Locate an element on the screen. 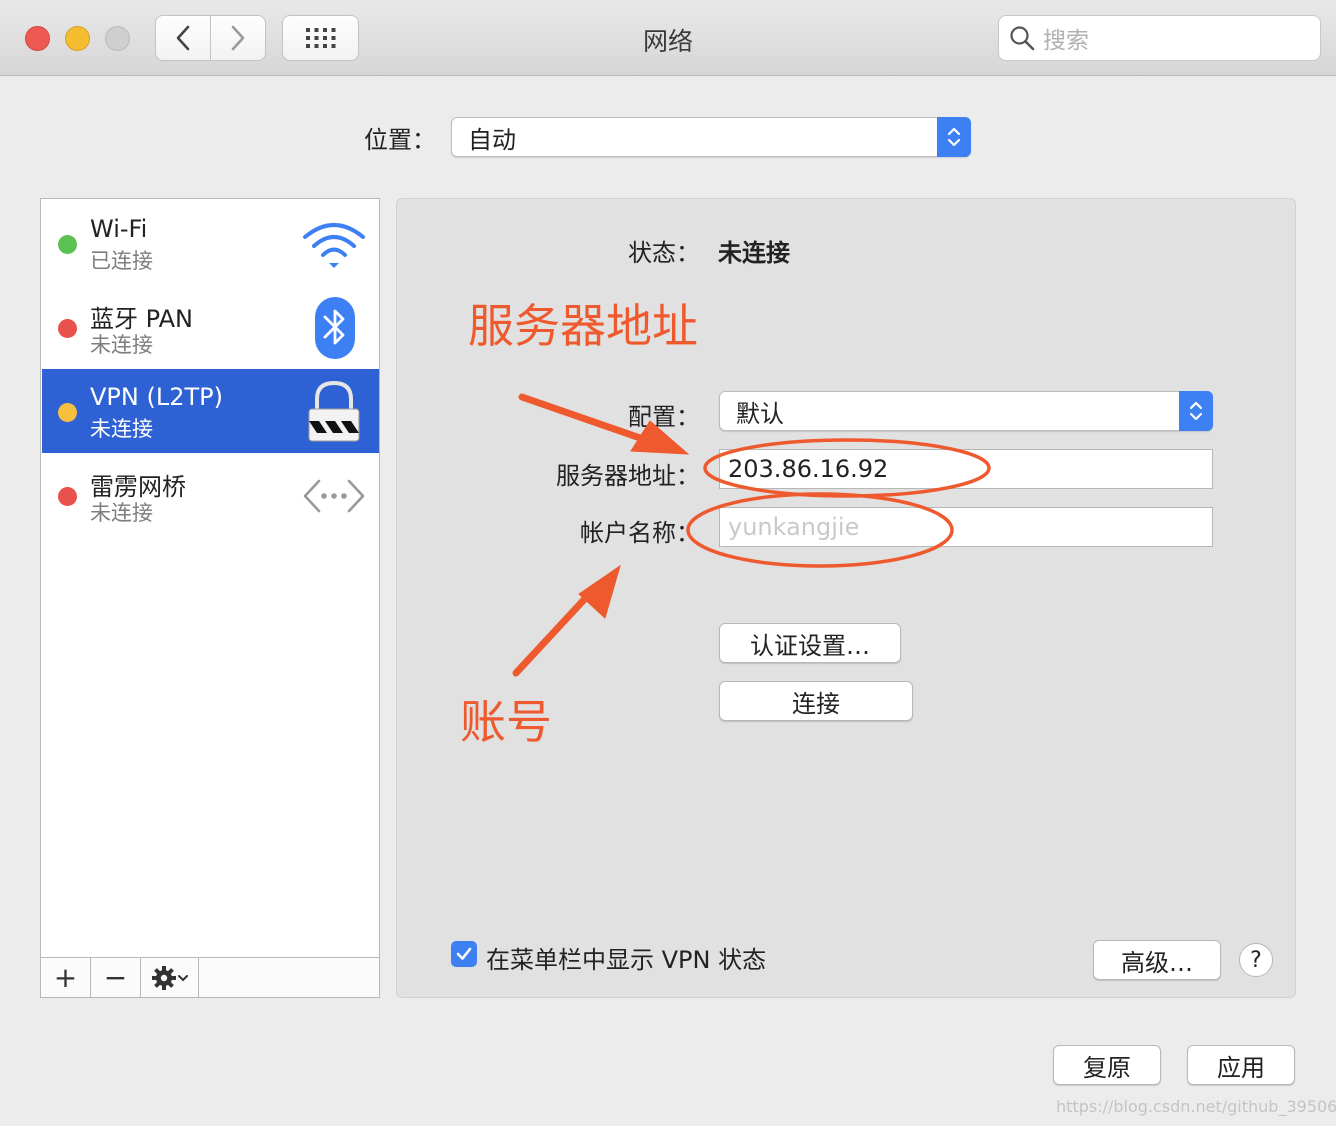 The width and height of the screenshot is (1336, 1126). service-name: Wi-Fi is located at coordinates (119, 229).